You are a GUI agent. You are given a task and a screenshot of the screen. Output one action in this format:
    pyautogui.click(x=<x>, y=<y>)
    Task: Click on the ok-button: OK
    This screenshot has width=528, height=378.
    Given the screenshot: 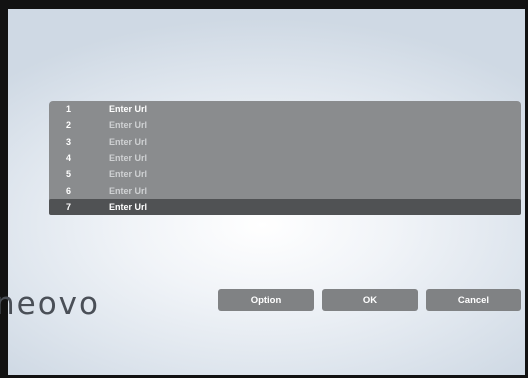 What is the action you would take?
    pyautogui.click(x=370, y=300)
    